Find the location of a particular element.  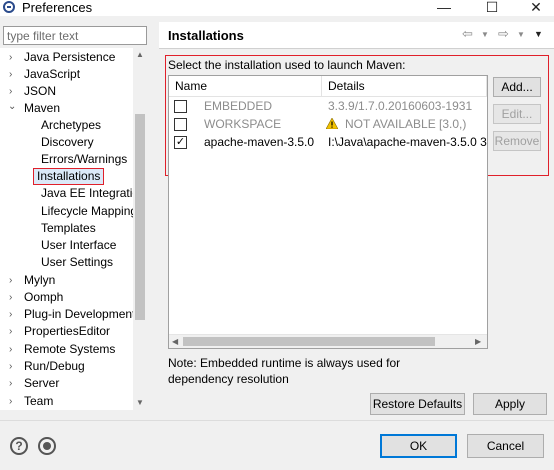

tree-item-plugin-development: Plug-in Development is located at coordinates (78, 314).